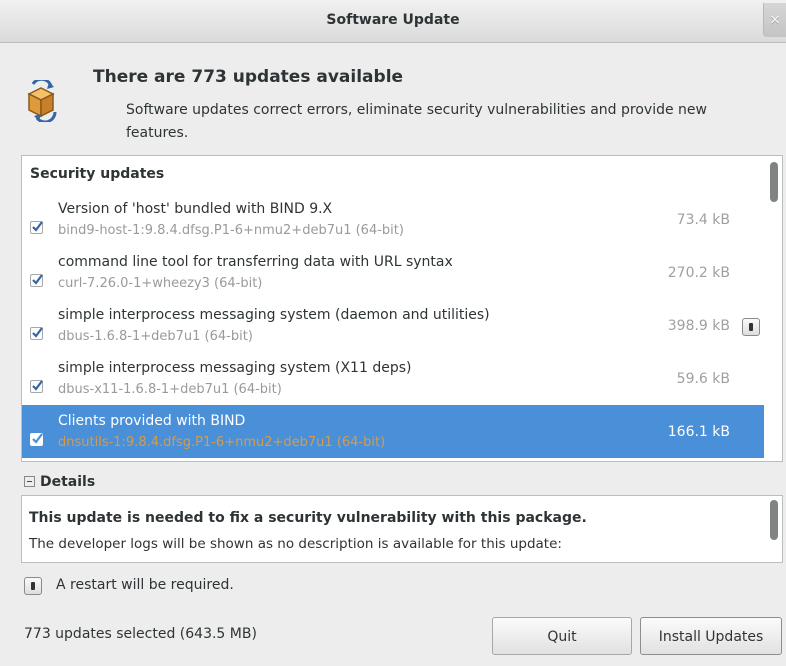 The height and width of the screenshot is (666, 786). I want to click on update-size: 398.9 kB, so click(698, 326).